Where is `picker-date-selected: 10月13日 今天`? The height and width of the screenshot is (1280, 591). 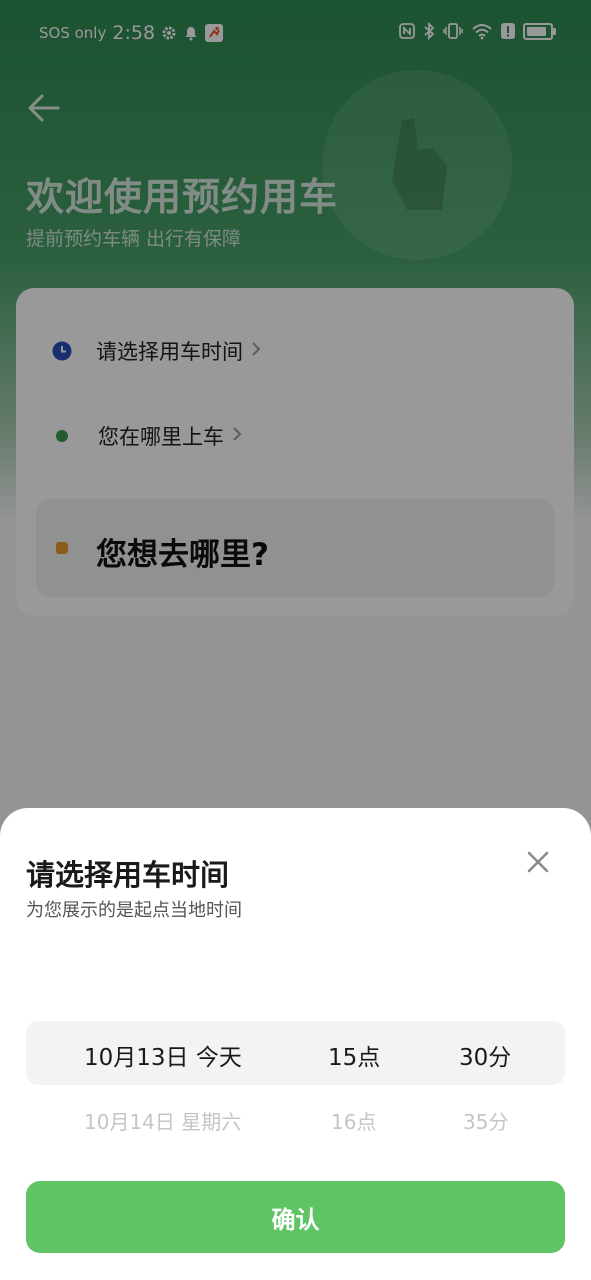
picker-date-selected: 10月13日 今天 is located at coordinates (163, 1055).